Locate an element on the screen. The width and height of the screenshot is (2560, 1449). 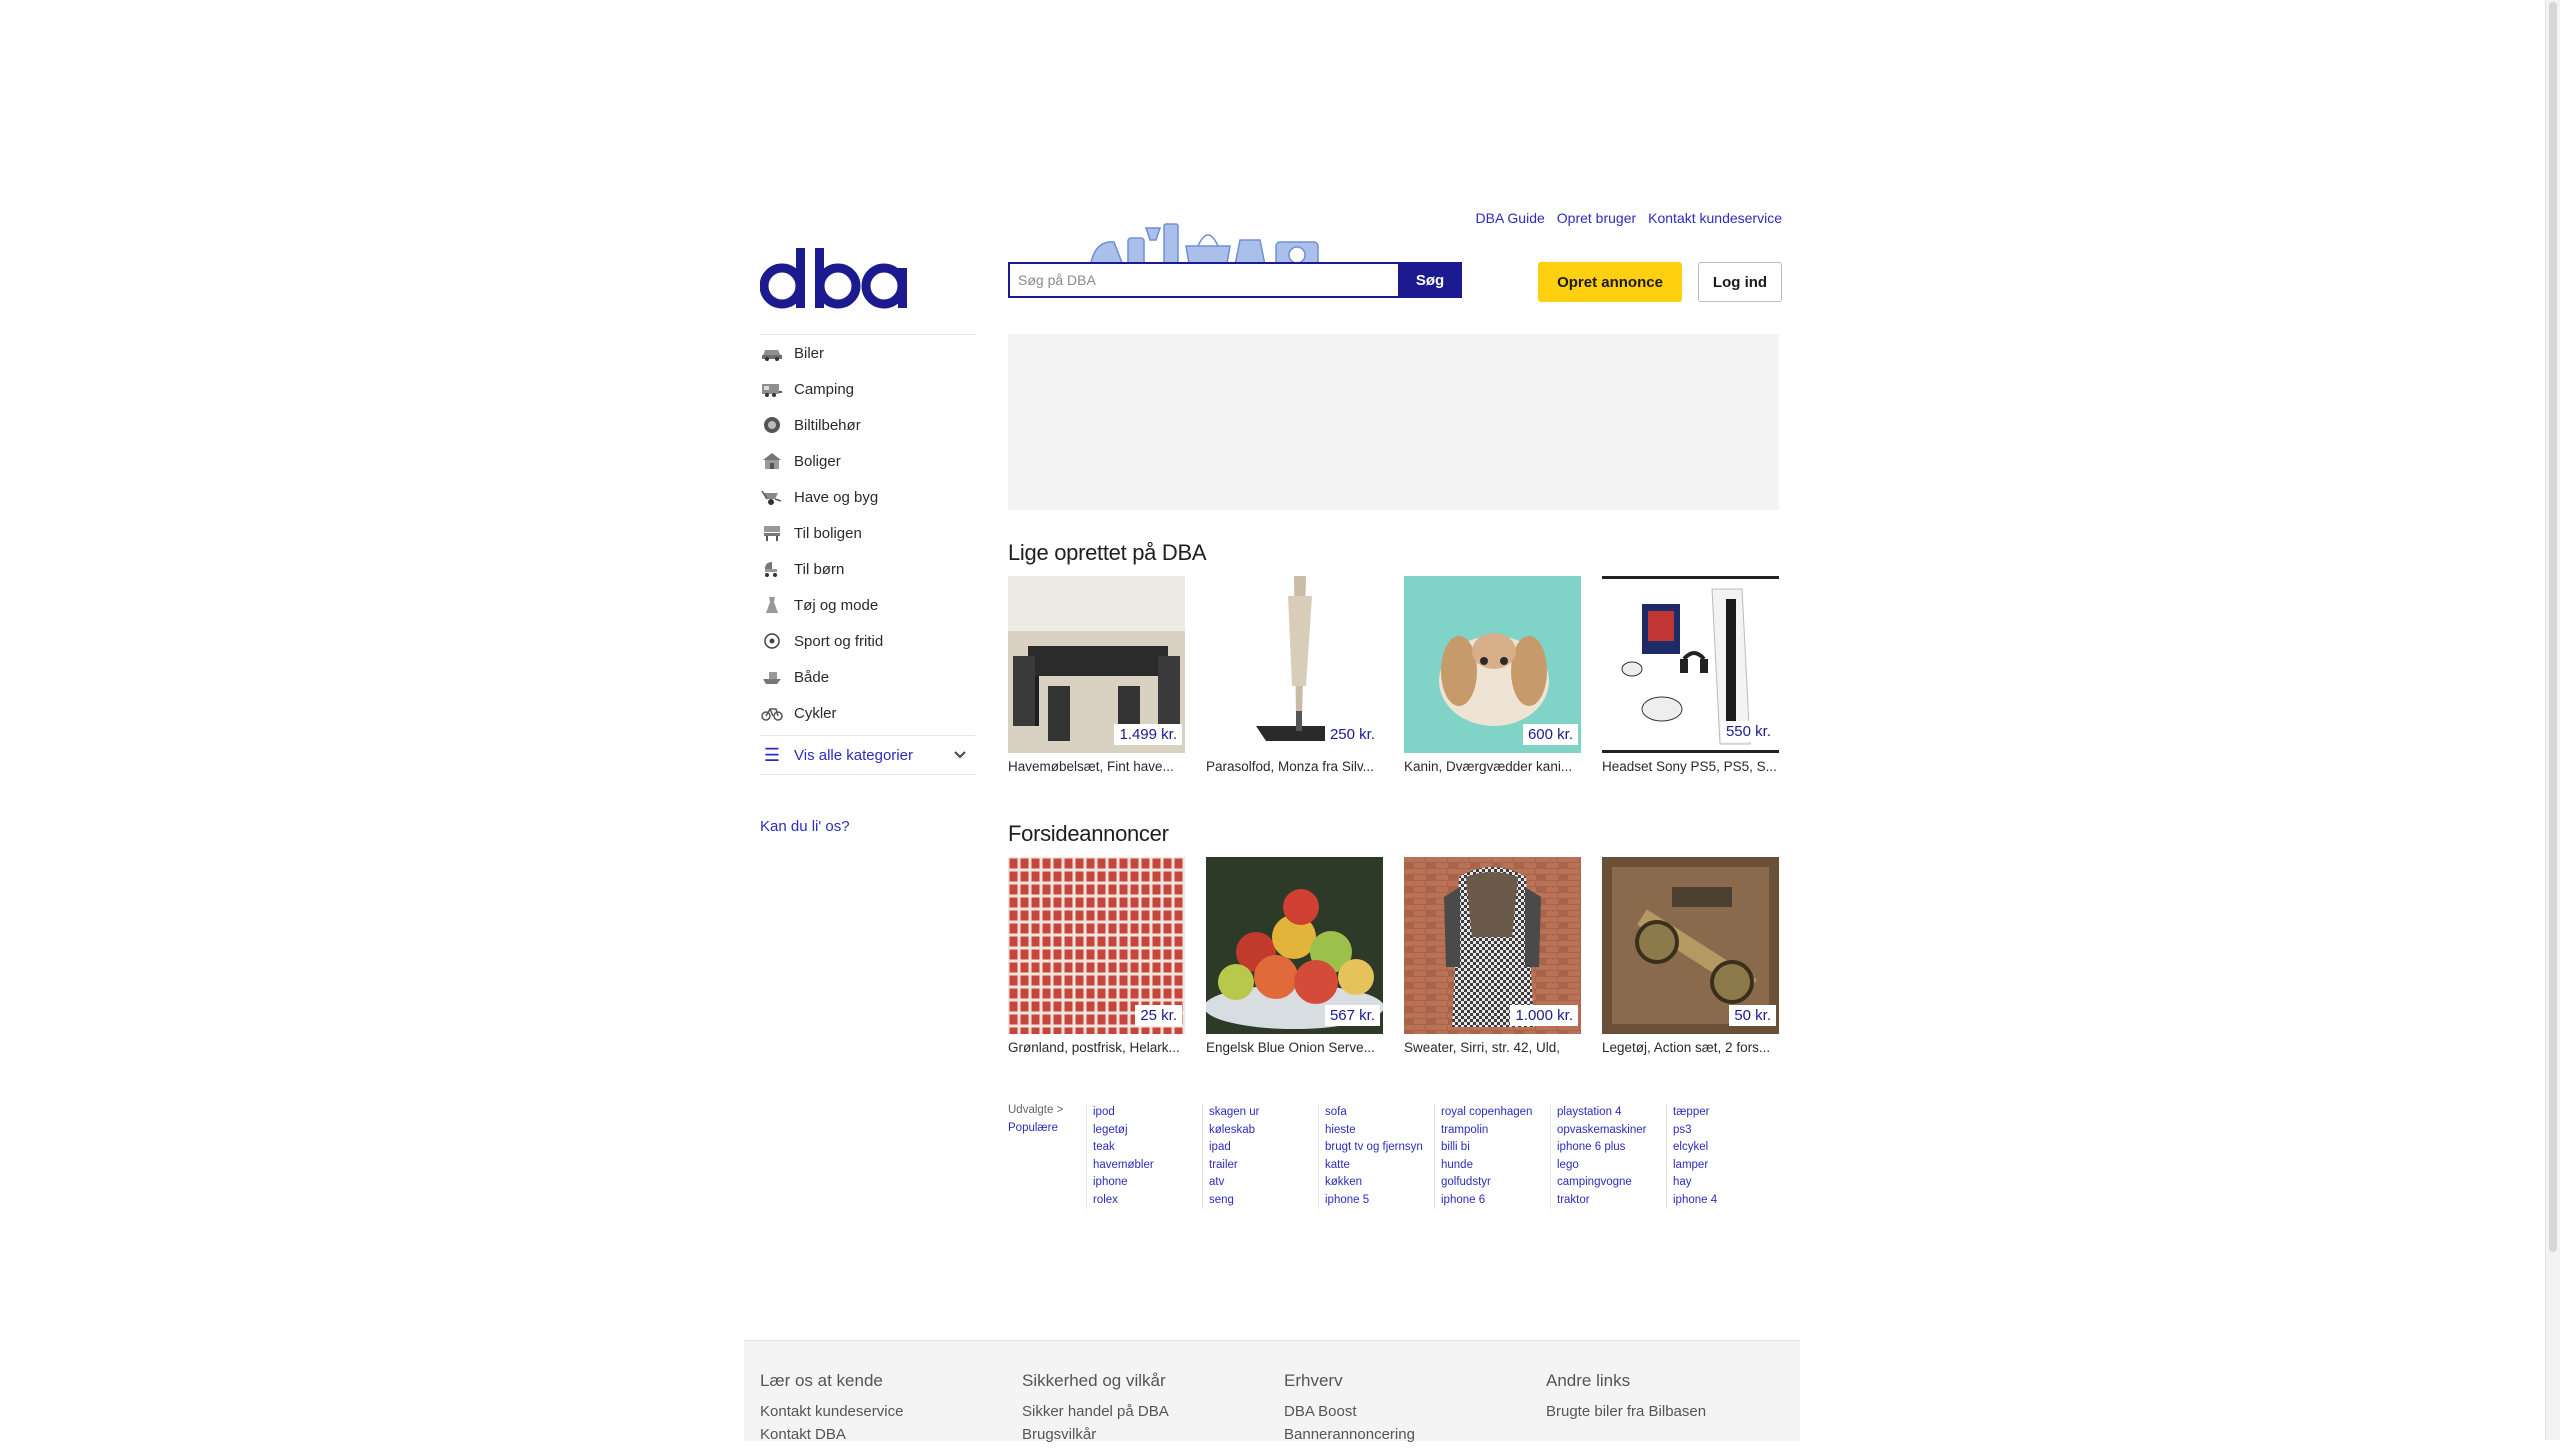
listing-image-sweater: 1.000 kr. is located at coordinates (1492, 945).